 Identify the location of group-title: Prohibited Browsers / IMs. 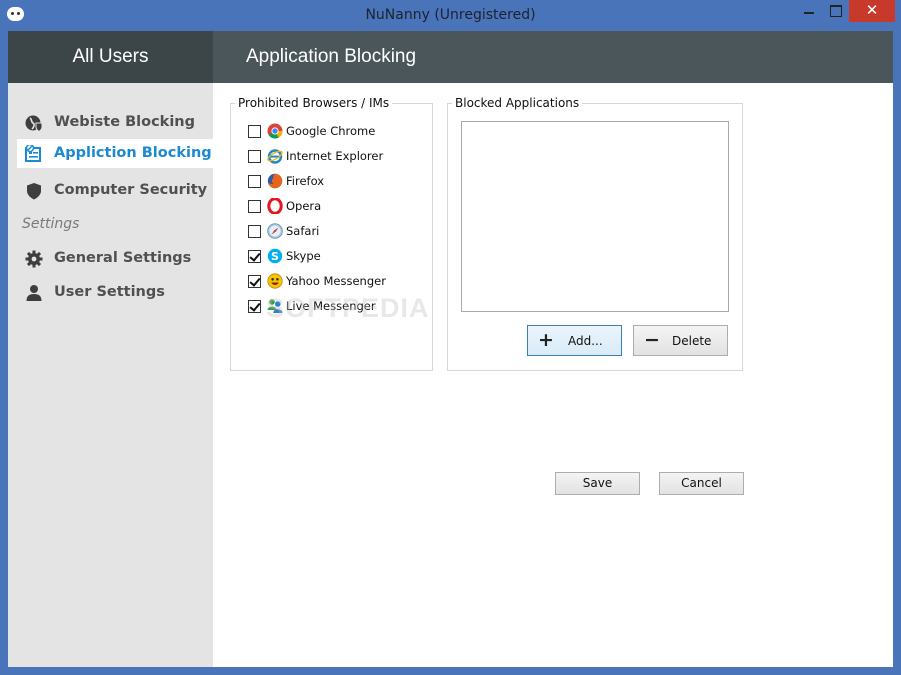
(314, 103).